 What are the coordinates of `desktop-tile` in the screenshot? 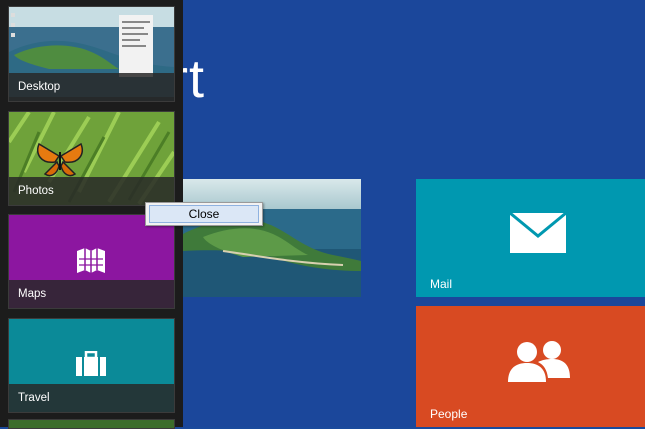 It's located at (272, 238).